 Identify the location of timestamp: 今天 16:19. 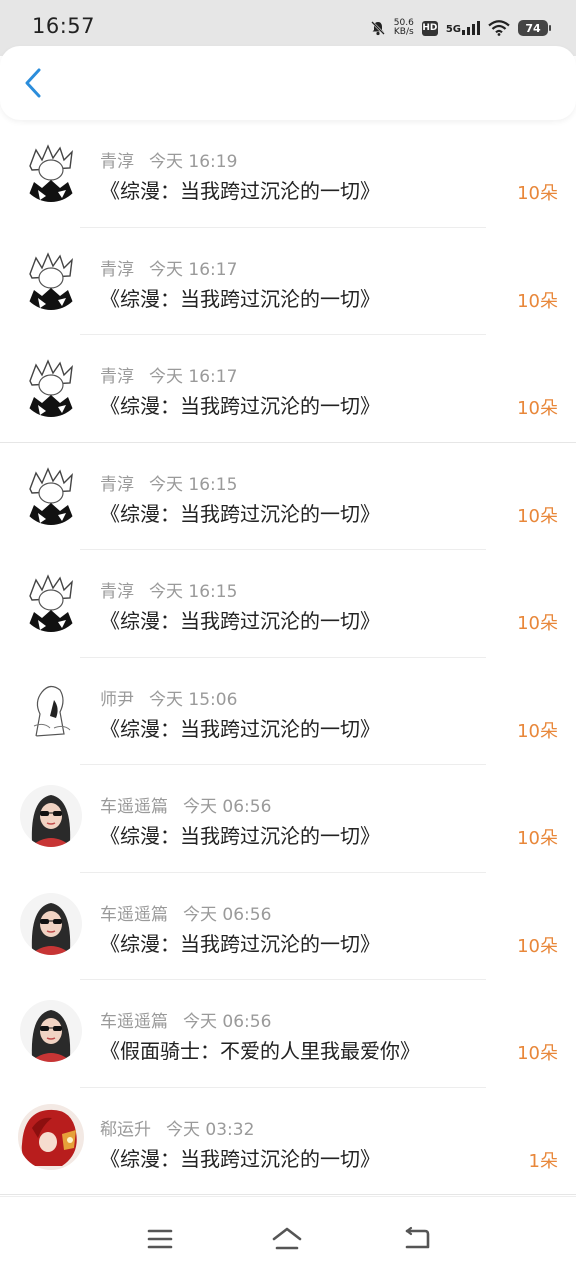
(193, 162).